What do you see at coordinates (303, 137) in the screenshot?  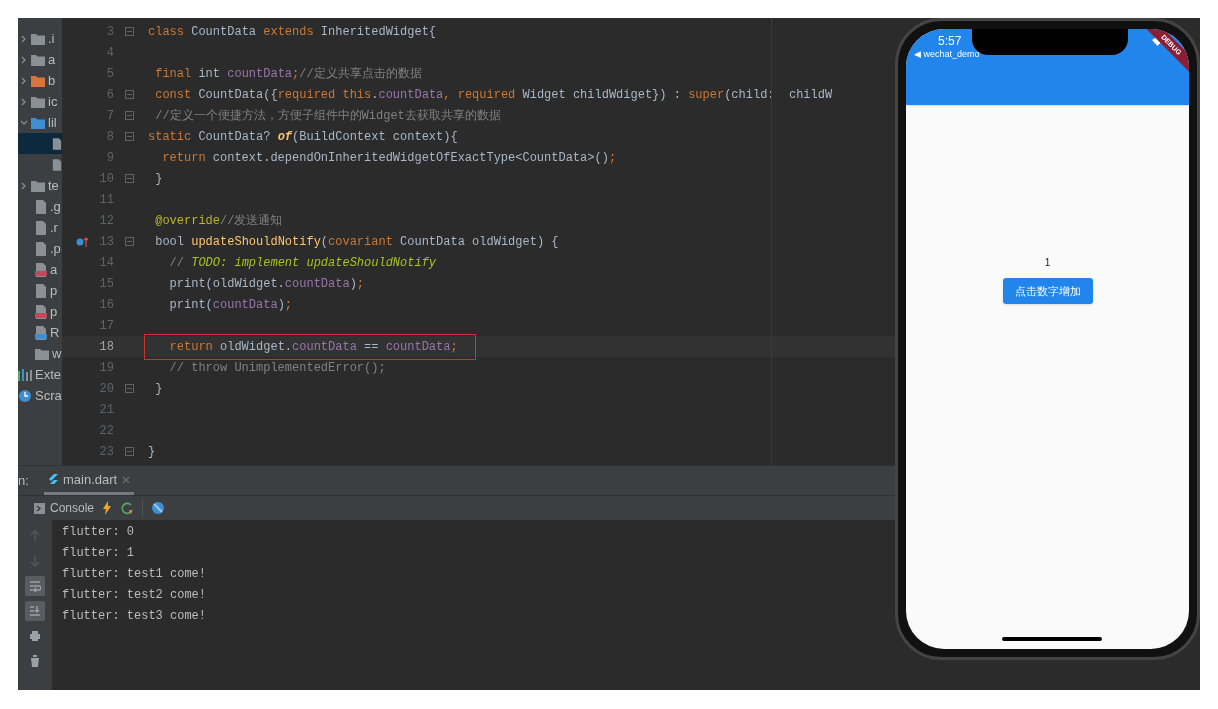 I see `code-line: static CountData? of(BuildContext context){` at bounding box center [303, 137].